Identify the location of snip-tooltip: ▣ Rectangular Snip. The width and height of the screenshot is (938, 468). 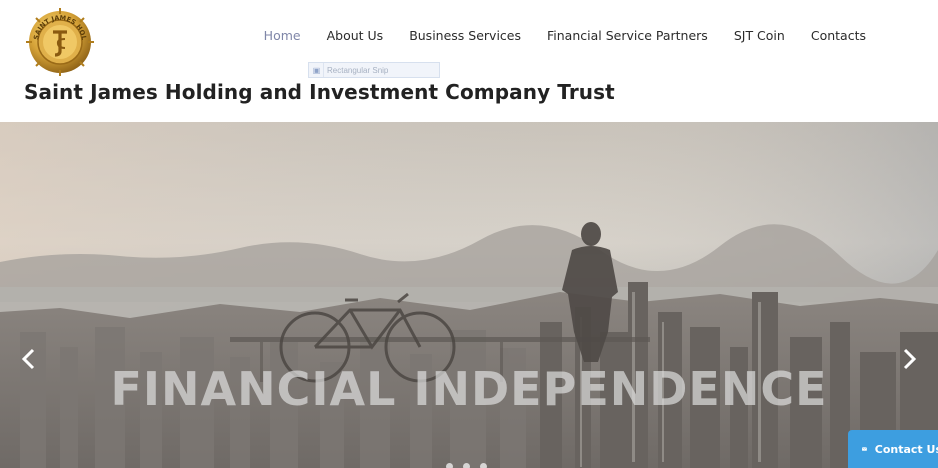
(374, 70).